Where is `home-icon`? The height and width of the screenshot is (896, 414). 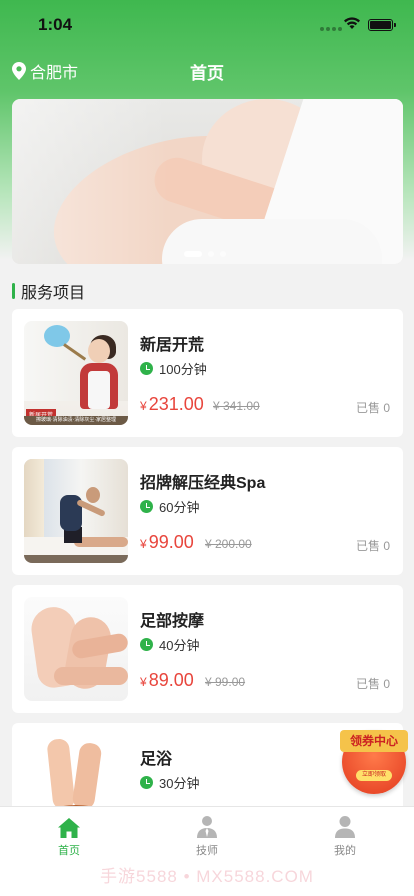
home-icon is located at coordinates (69, 828).